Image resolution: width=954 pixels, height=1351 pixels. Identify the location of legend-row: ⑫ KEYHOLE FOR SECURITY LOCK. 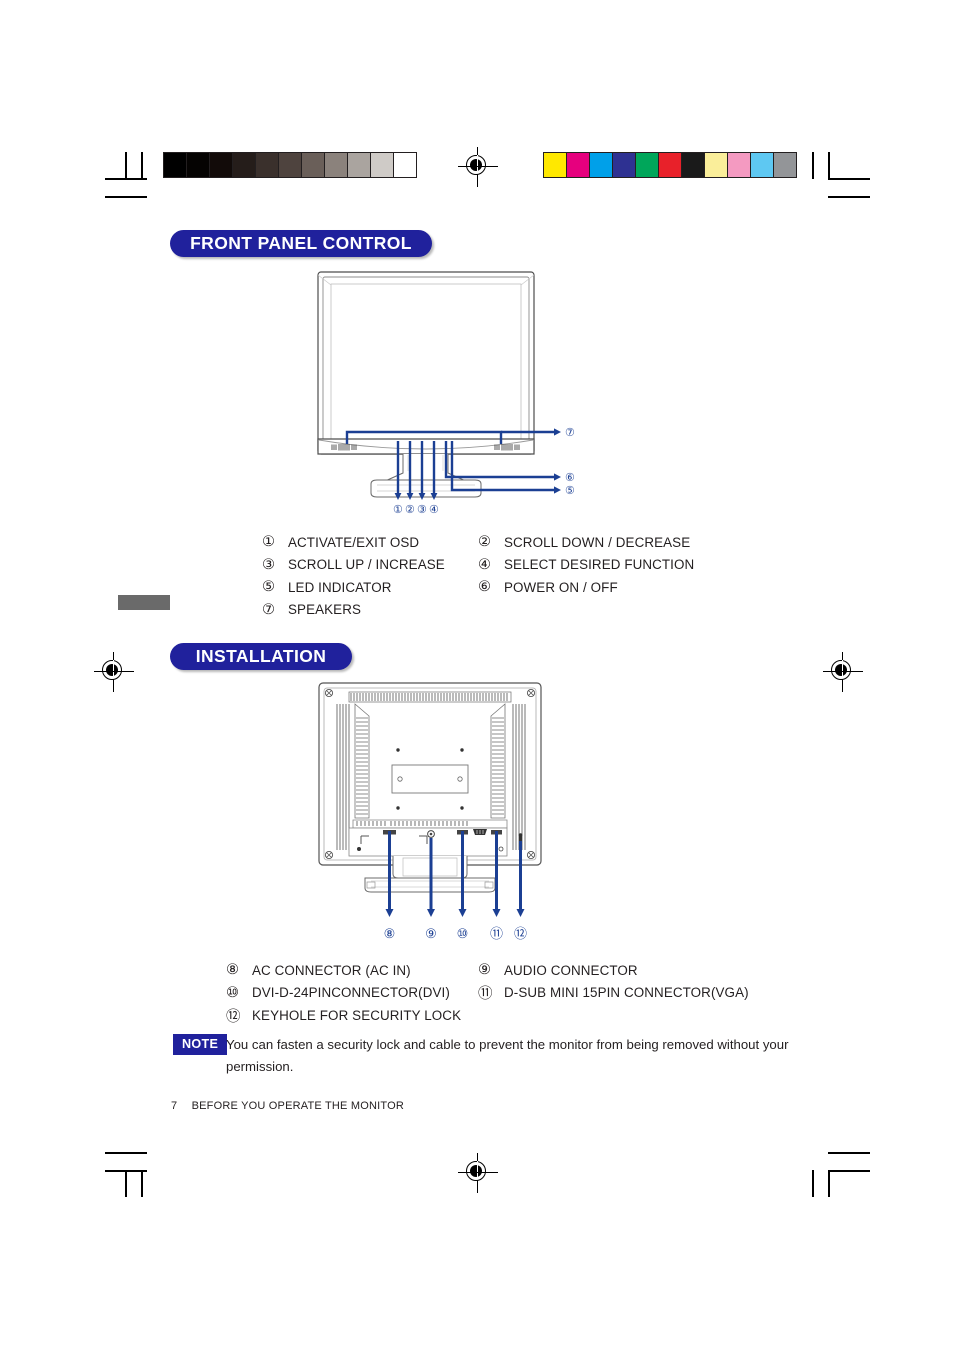
(487, 1015).